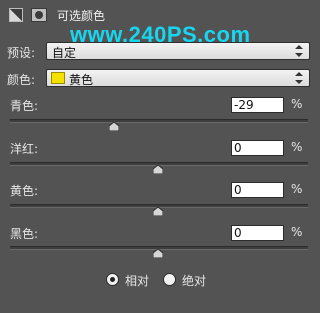 This screenshot has height=313, width=320. What do you see at coordinates (158, 169) in the screenshot?
I see `magenta-slider-thumb` at bounding box center [158, 169].